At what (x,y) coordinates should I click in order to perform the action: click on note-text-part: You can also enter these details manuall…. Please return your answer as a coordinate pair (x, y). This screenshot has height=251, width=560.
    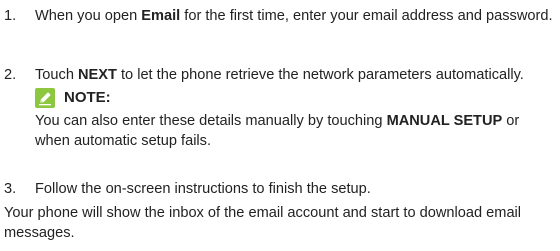
    Looking at the image, I should click on (211, 121).